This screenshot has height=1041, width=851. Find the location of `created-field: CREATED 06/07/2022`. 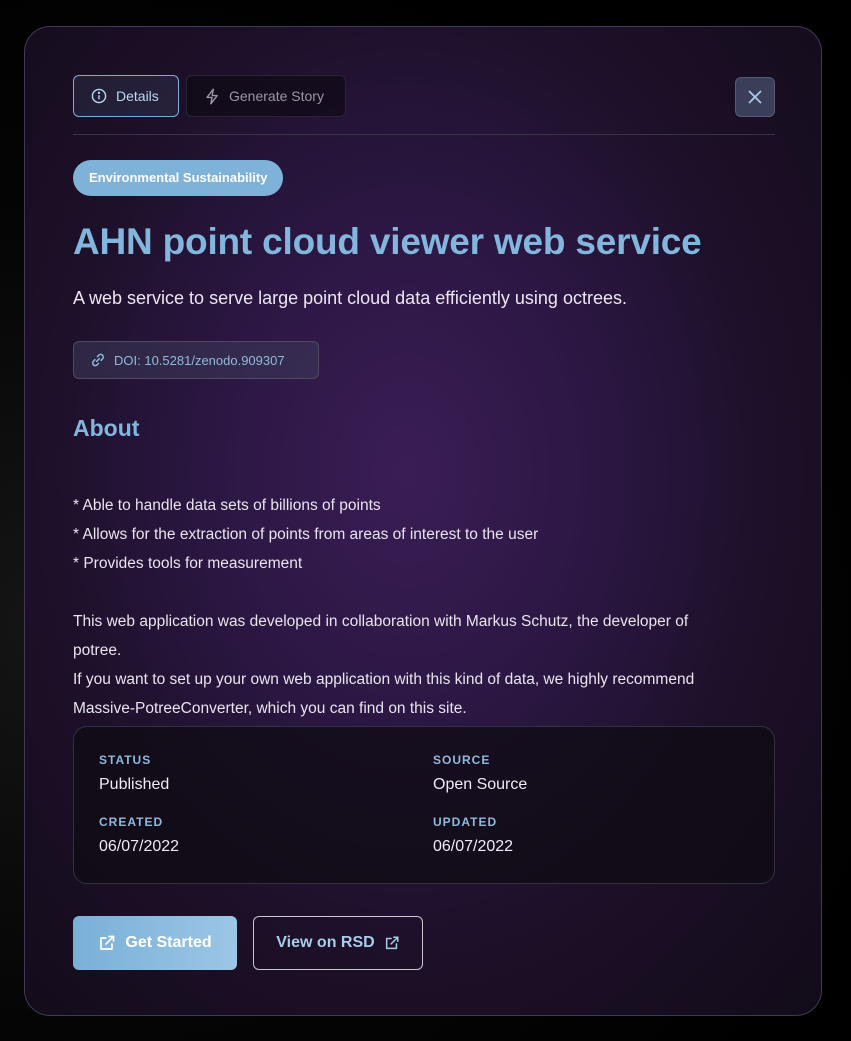

created-field: CREATED 06/07/2022 is located at coordinates (139, 835).